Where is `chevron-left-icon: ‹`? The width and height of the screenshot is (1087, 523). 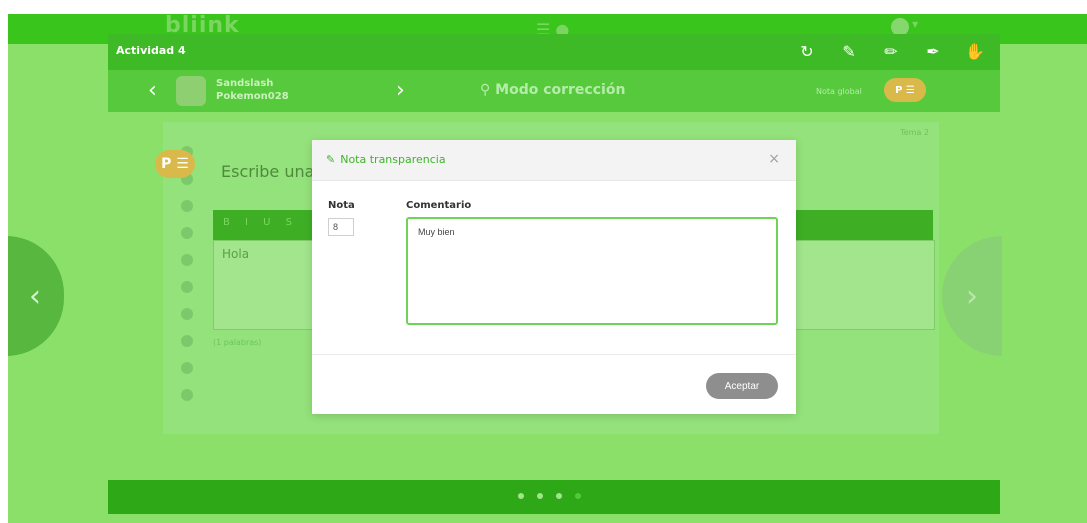 chevron-left-icon: ‹ is located at coordinates (35, 296).